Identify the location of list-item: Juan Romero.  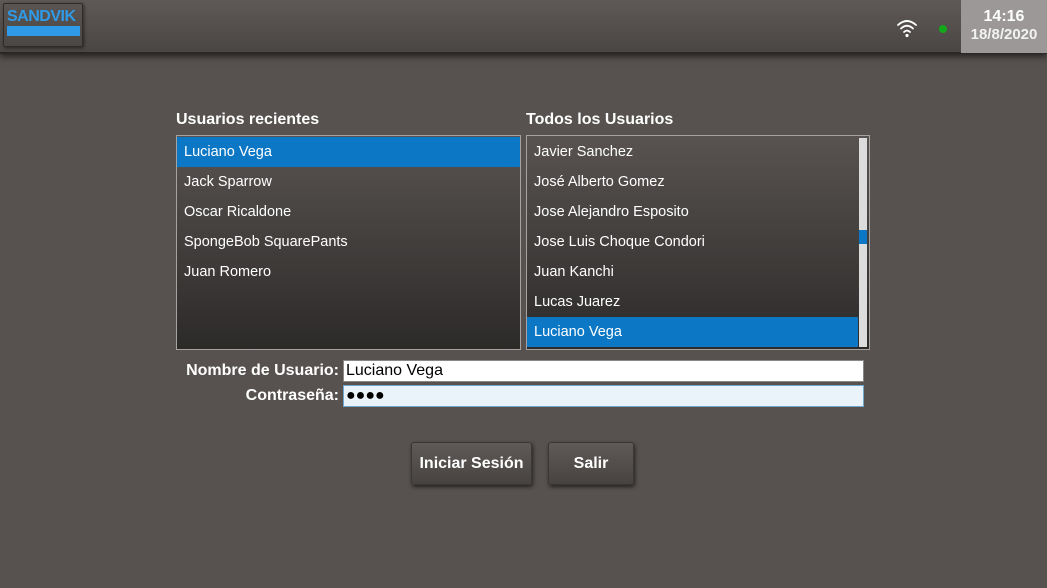
(348, 272).